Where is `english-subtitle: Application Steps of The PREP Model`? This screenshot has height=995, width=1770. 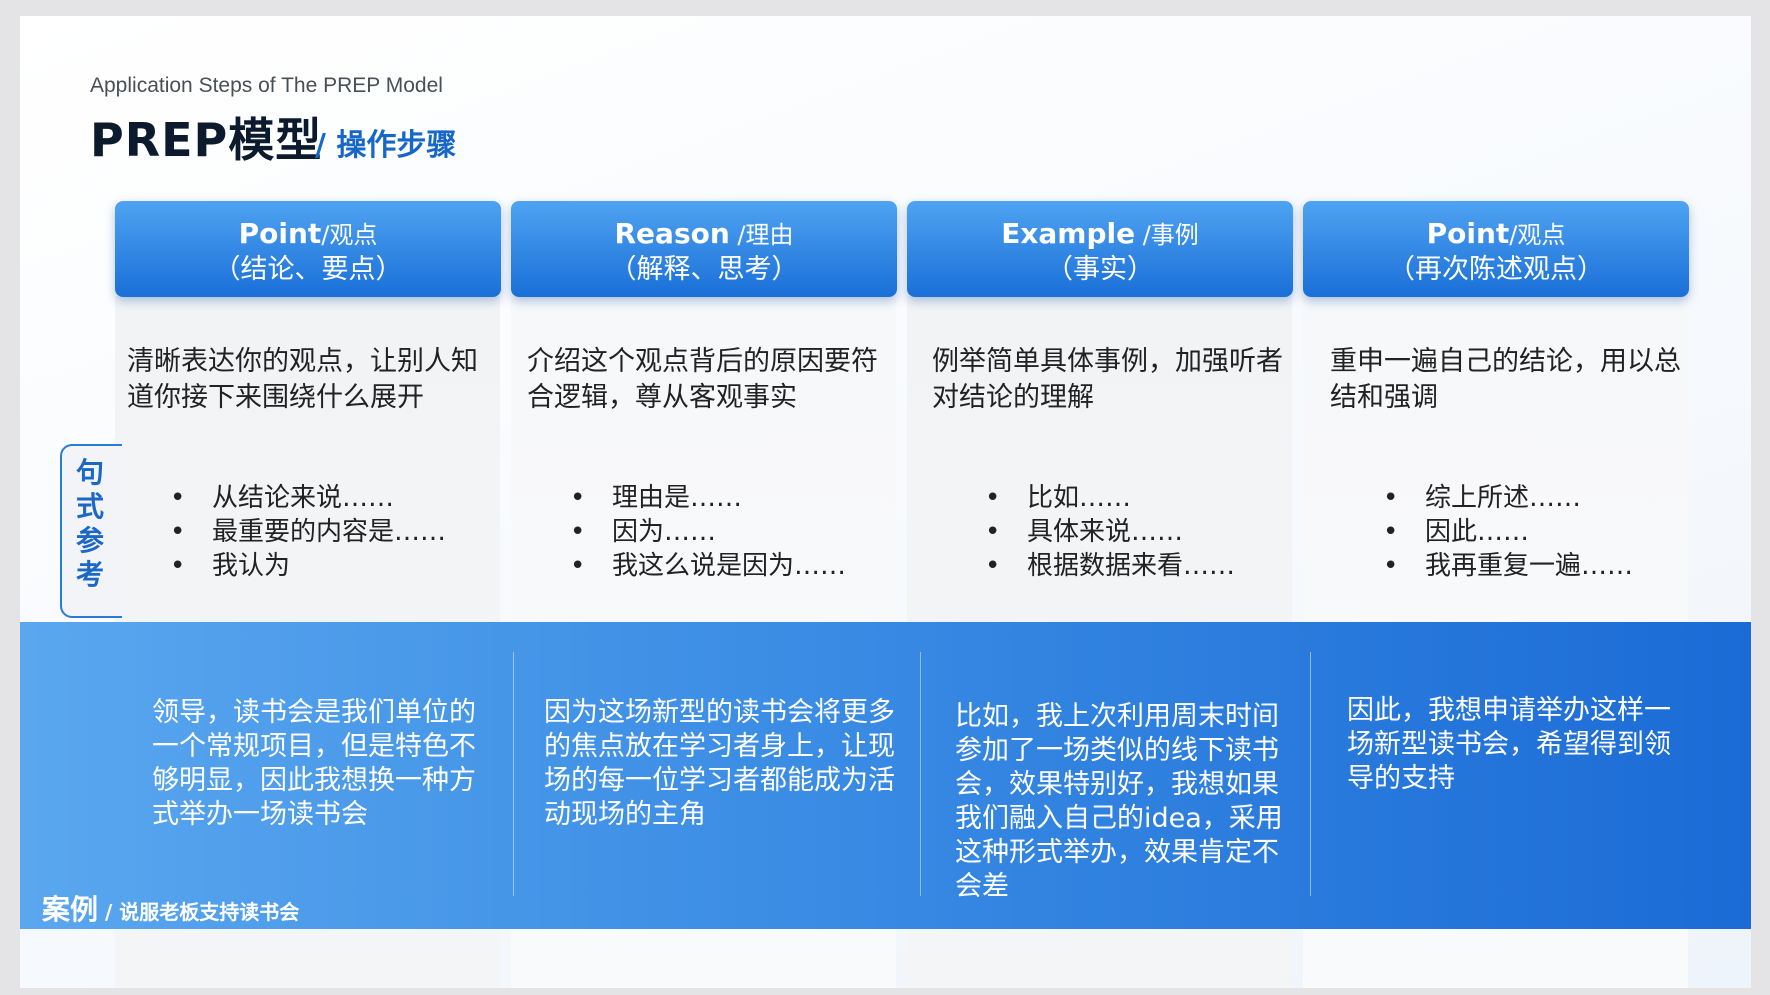
english-subtitle: Application Steps of The PREP Model is located at coordinates (266, 85).